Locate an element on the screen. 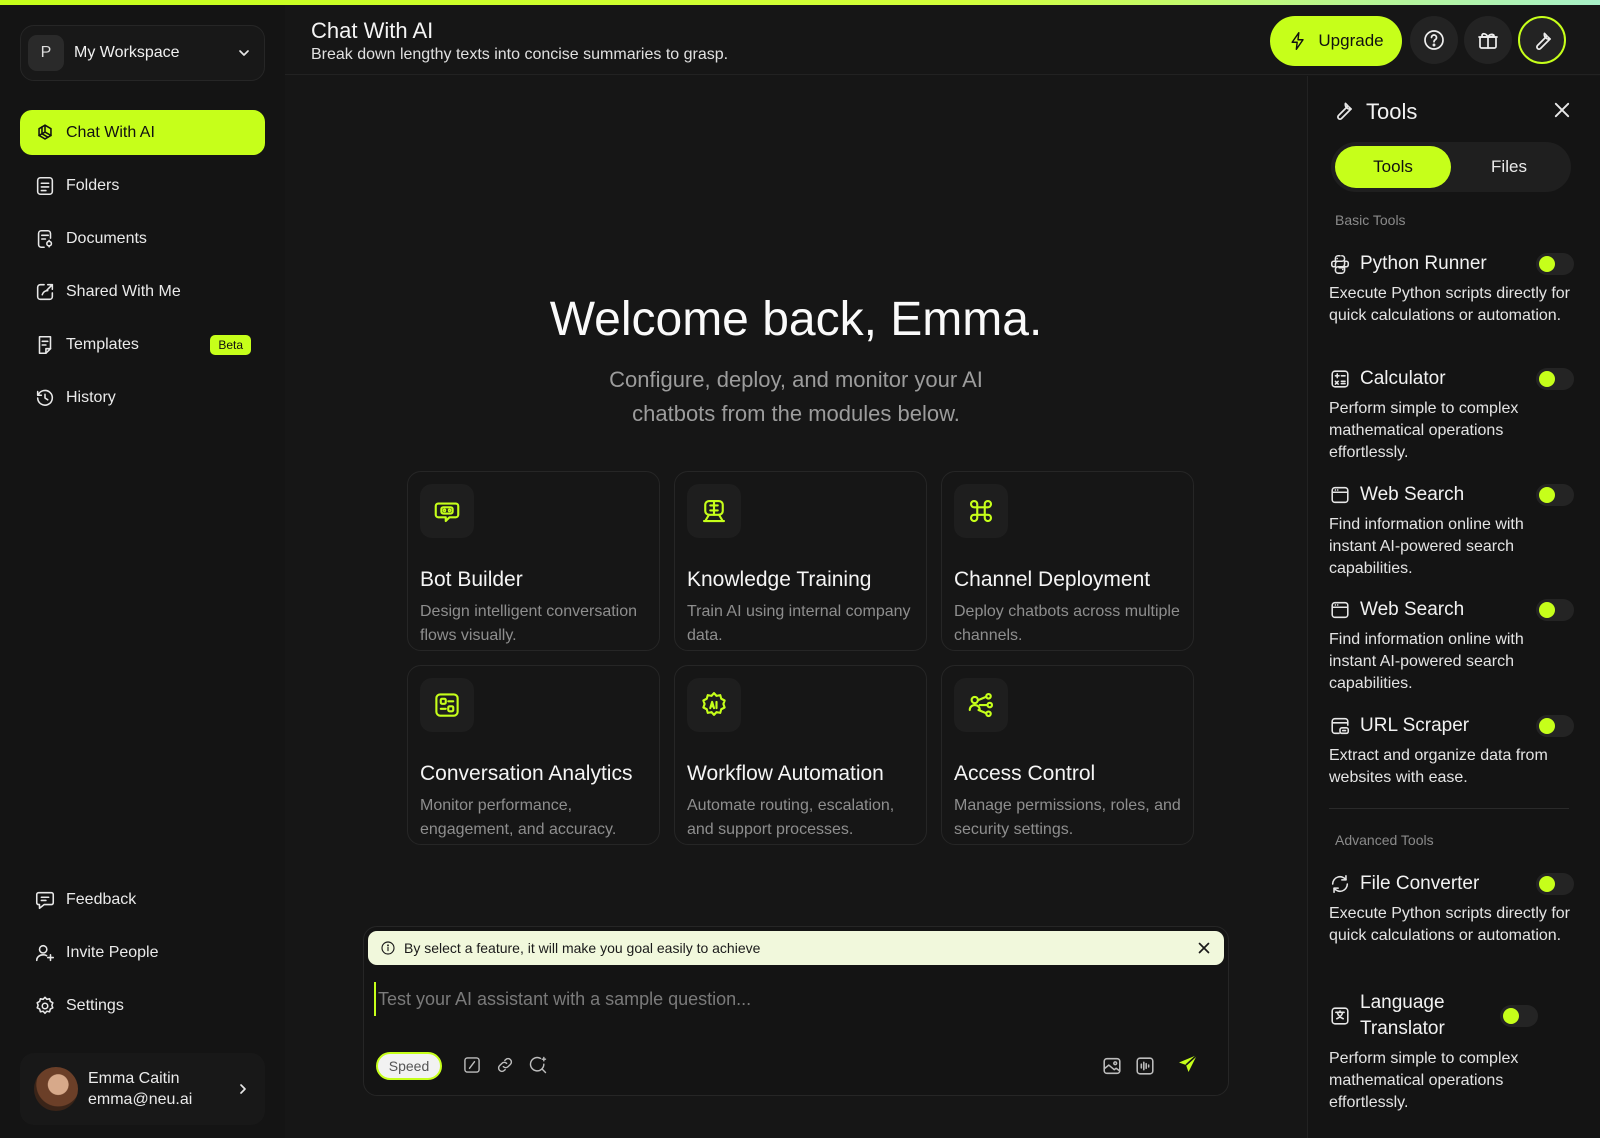 This screenshot has height=1138, width=1600. gift-icon is located at coordinates (1488, 40).